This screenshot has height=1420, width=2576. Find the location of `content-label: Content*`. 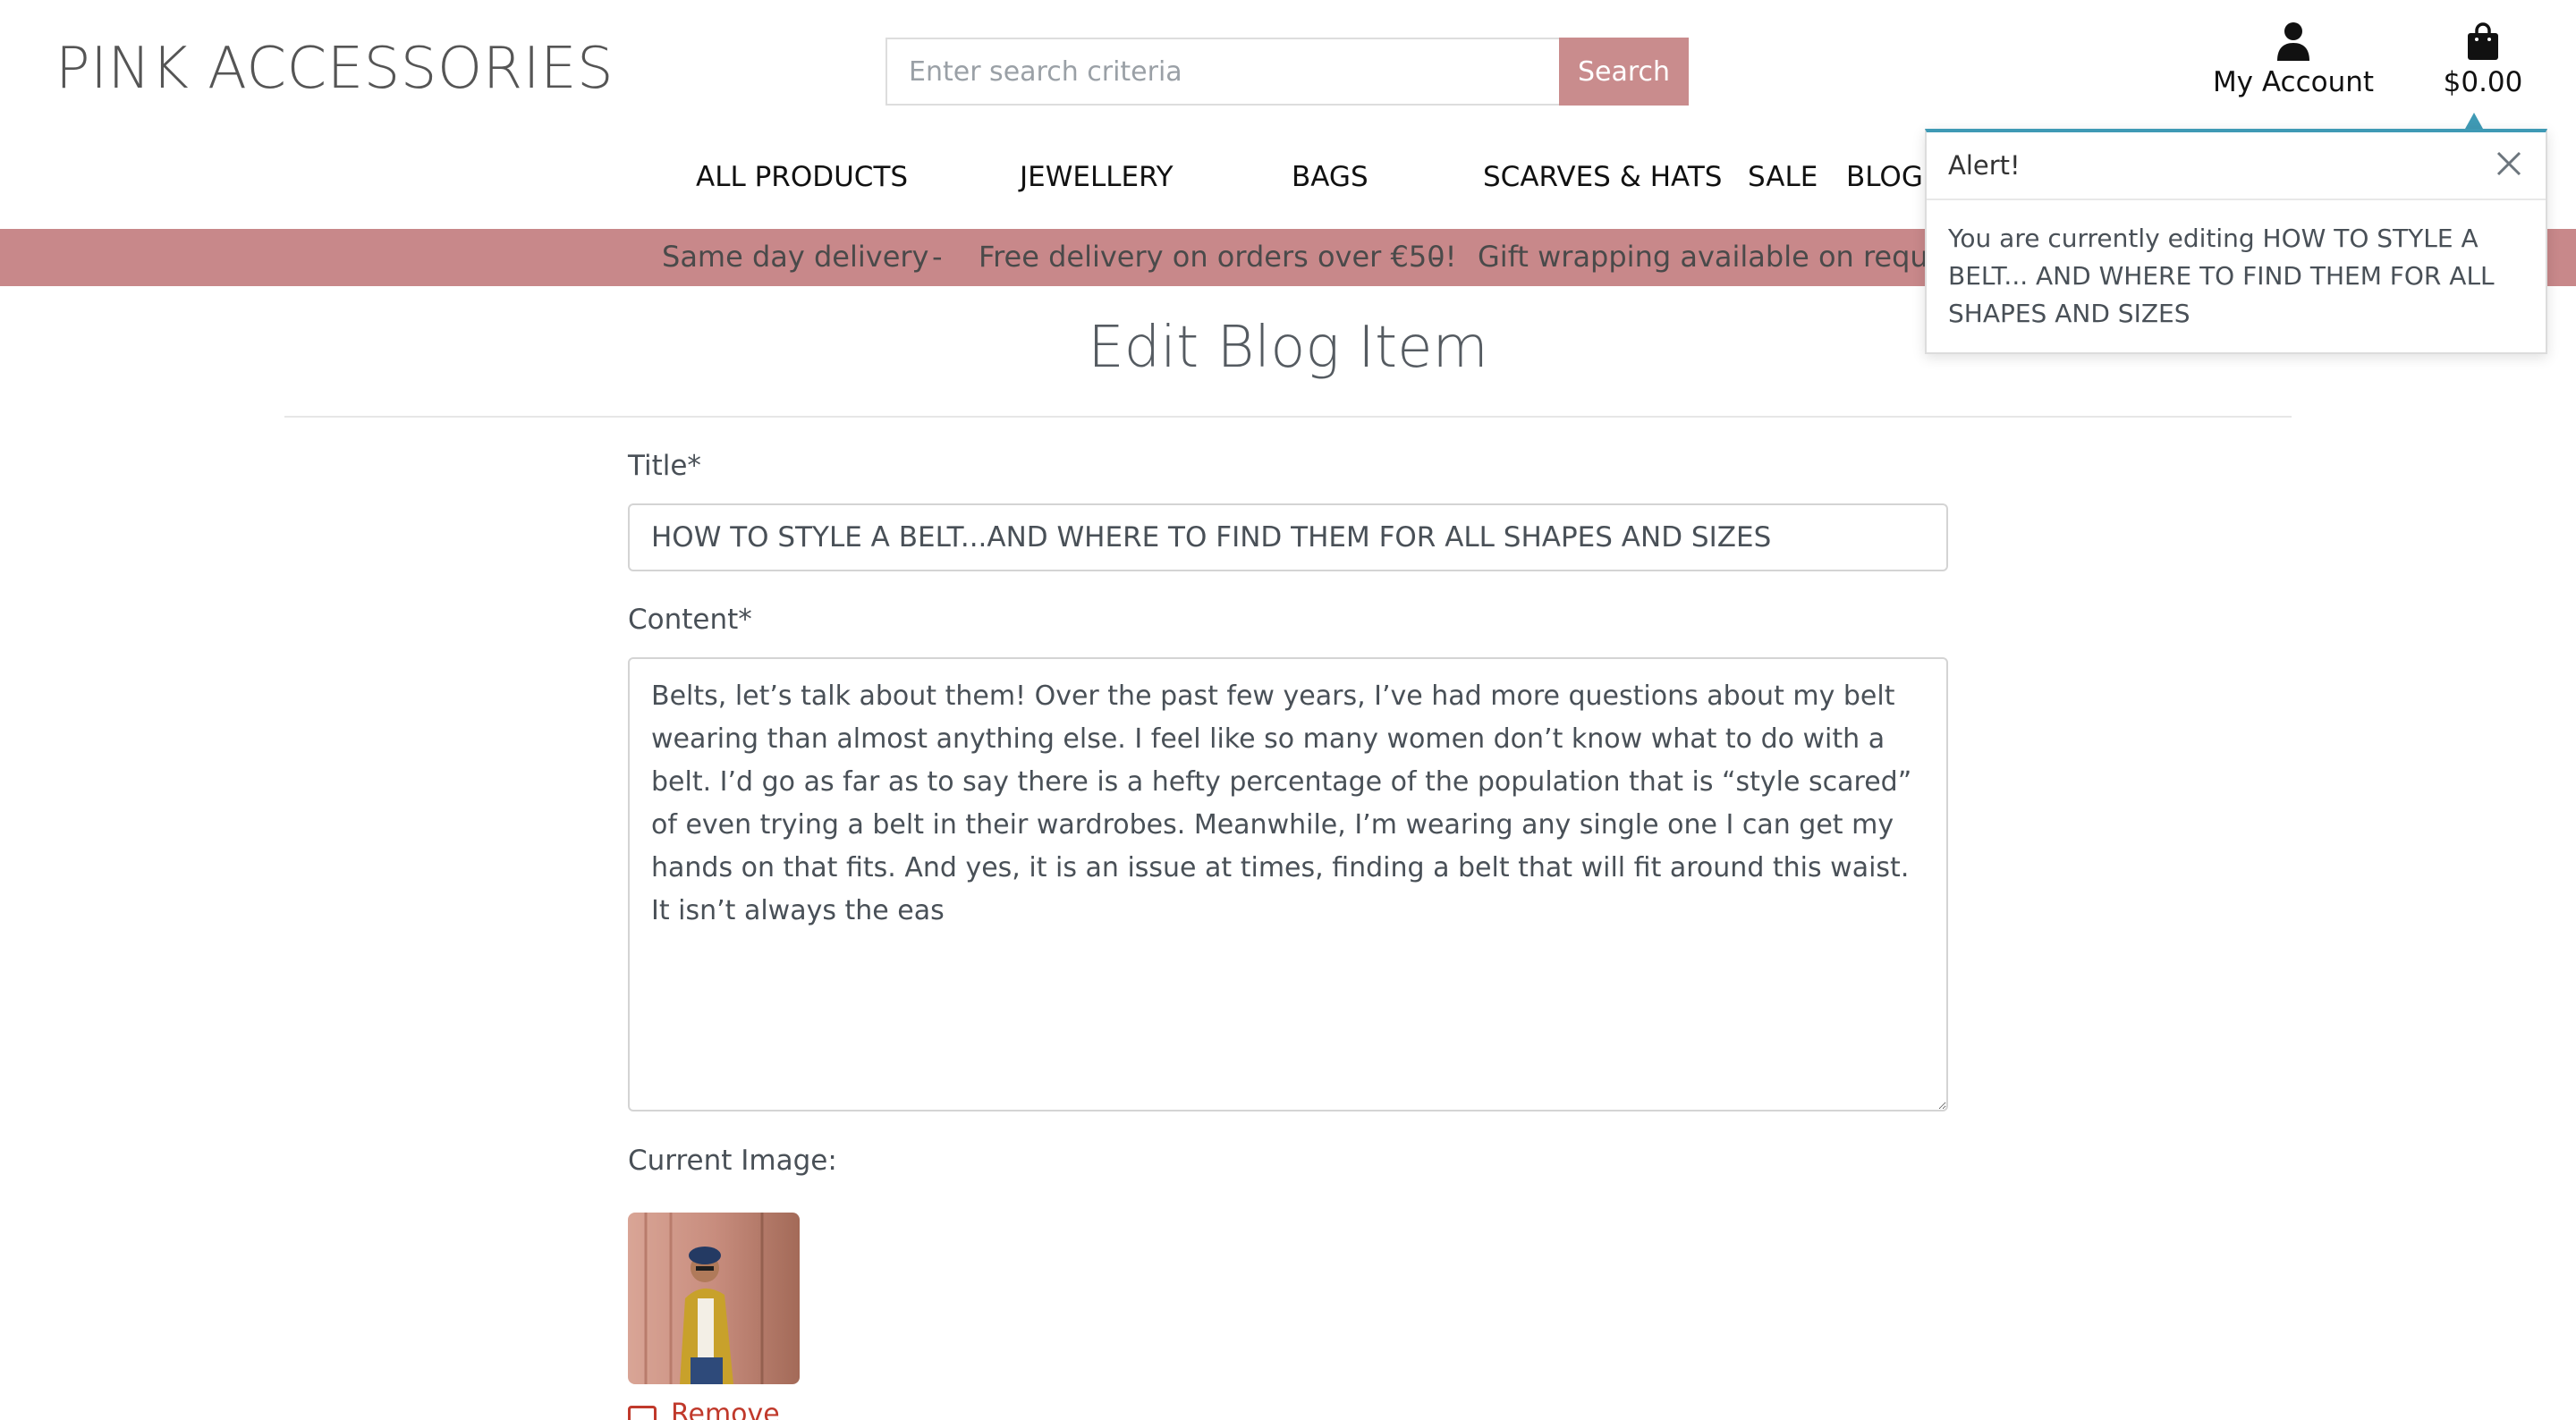

content-label: Content* is located at coordinates (690, 620).